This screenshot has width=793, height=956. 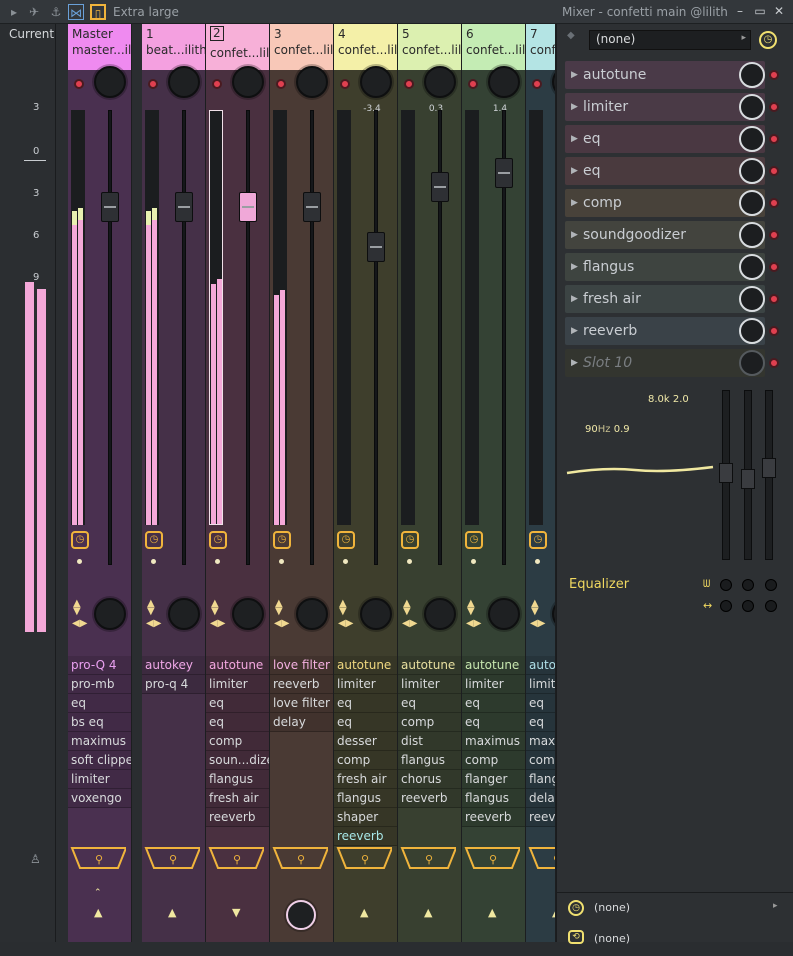 What do you see at coordinates (675, 942) in the screenshot?
I see `route-input-select: ⟲ (none)` at bounding box center [675, 942].